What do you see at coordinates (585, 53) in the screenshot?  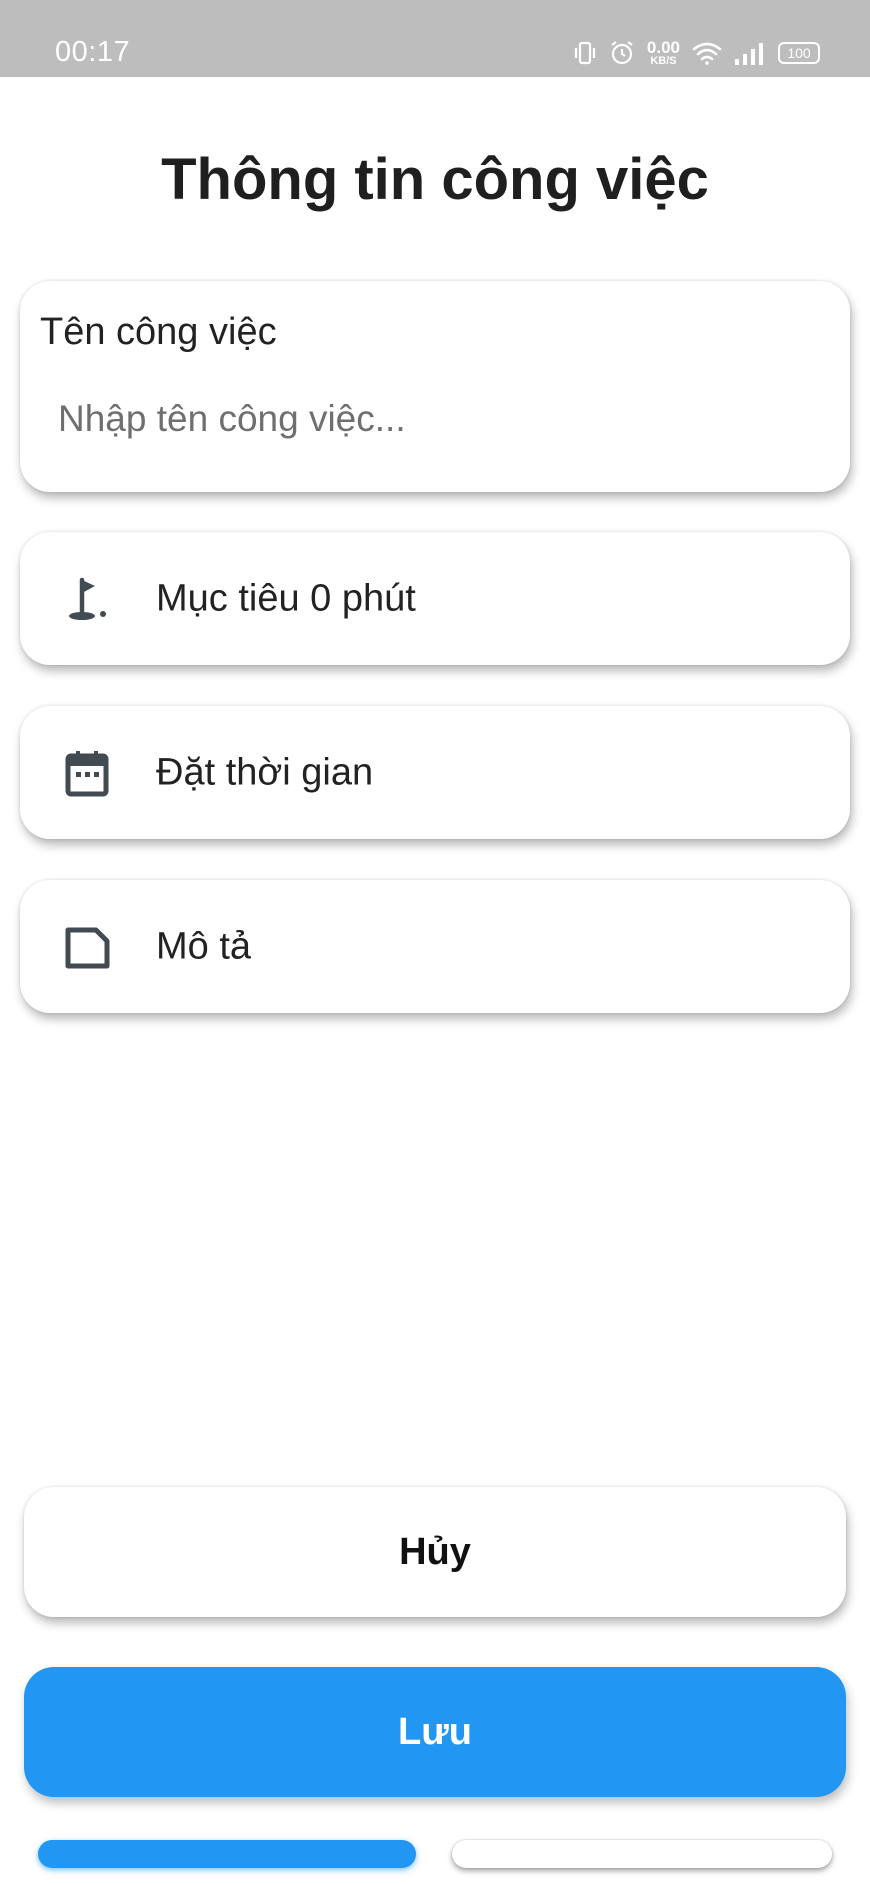 I see `vibrate-icon` at bounding box center [585, 53].